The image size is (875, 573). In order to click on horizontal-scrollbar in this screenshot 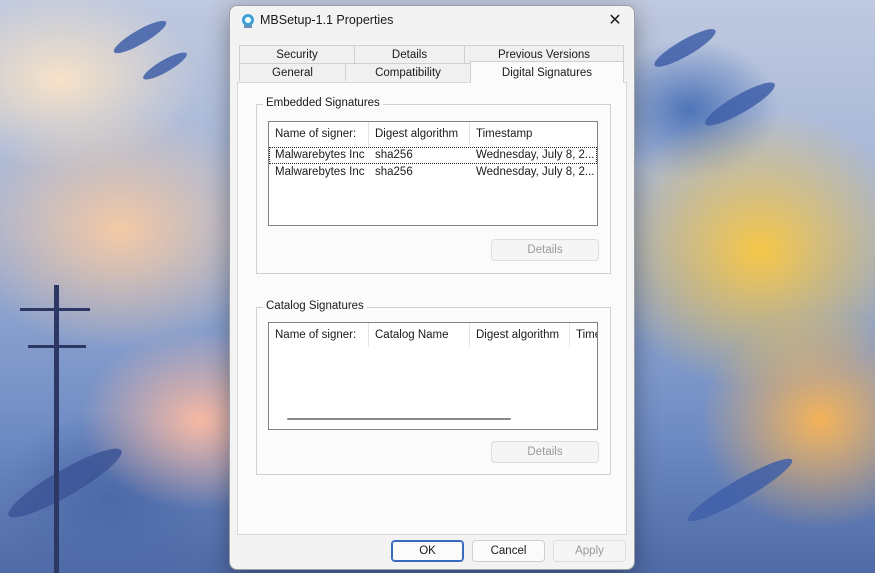, I will do `click(399, 419)`.